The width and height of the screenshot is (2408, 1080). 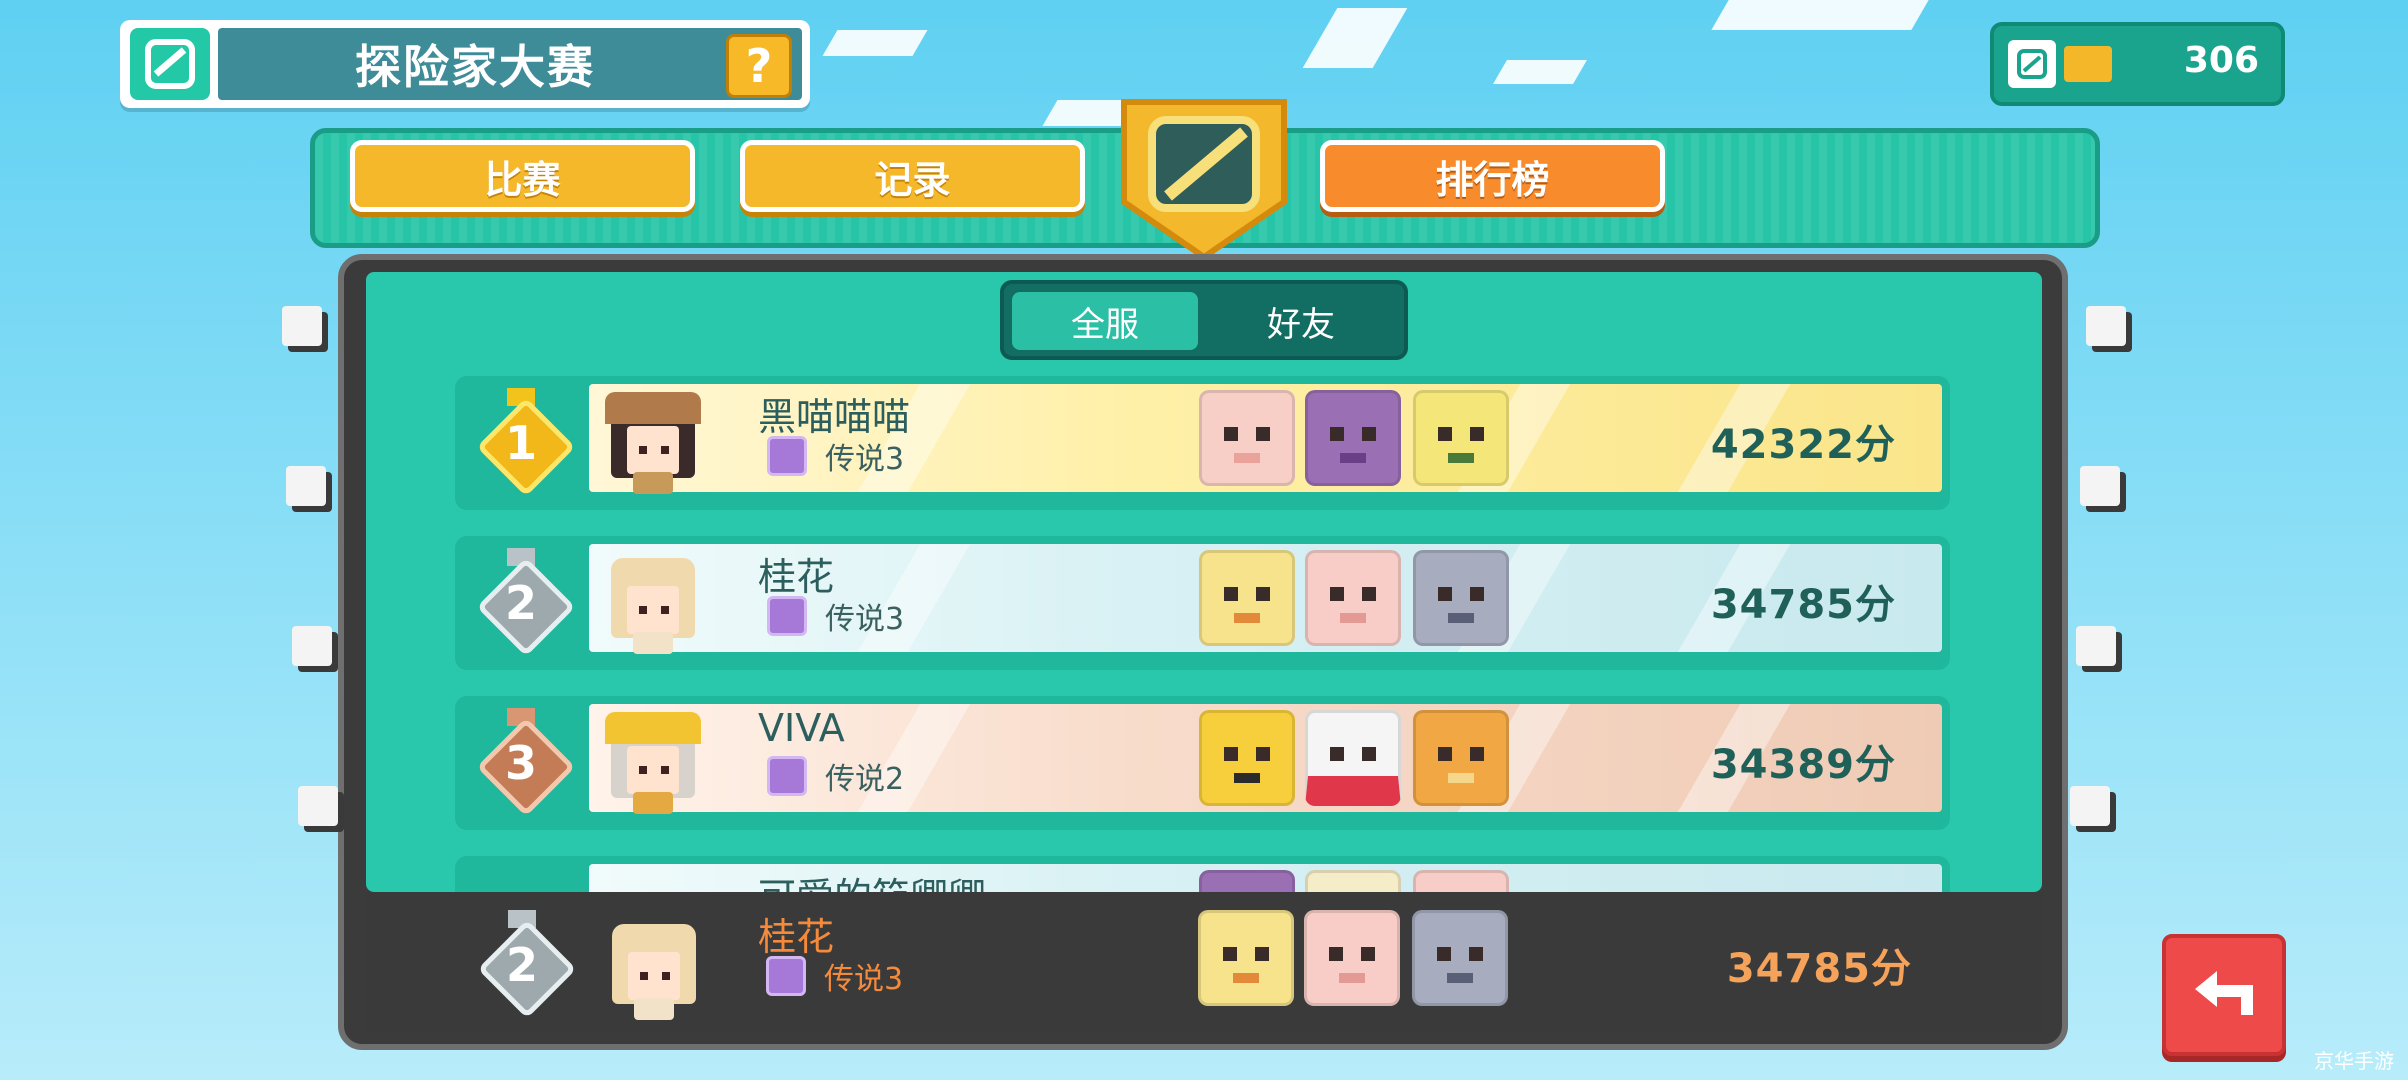 I want to click on tab-records: 记录, so click(x=912, y=176).